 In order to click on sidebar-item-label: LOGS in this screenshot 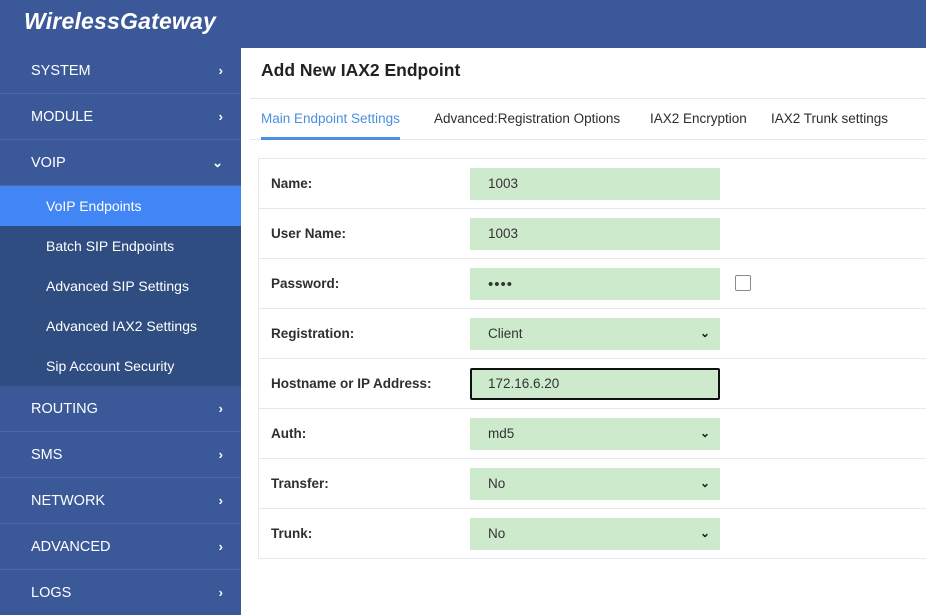, I will do `click(51, 593)`.